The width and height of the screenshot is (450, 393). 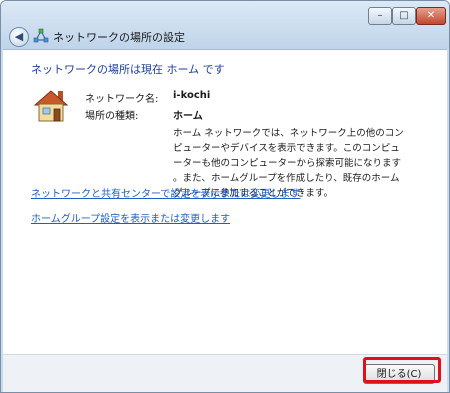 What do you see at coordinates (165, 192) in the screenshot?
I see `network-center-link: ネットワークと共有センターで設定を表示または変更します` at bounding box center [165, 192].